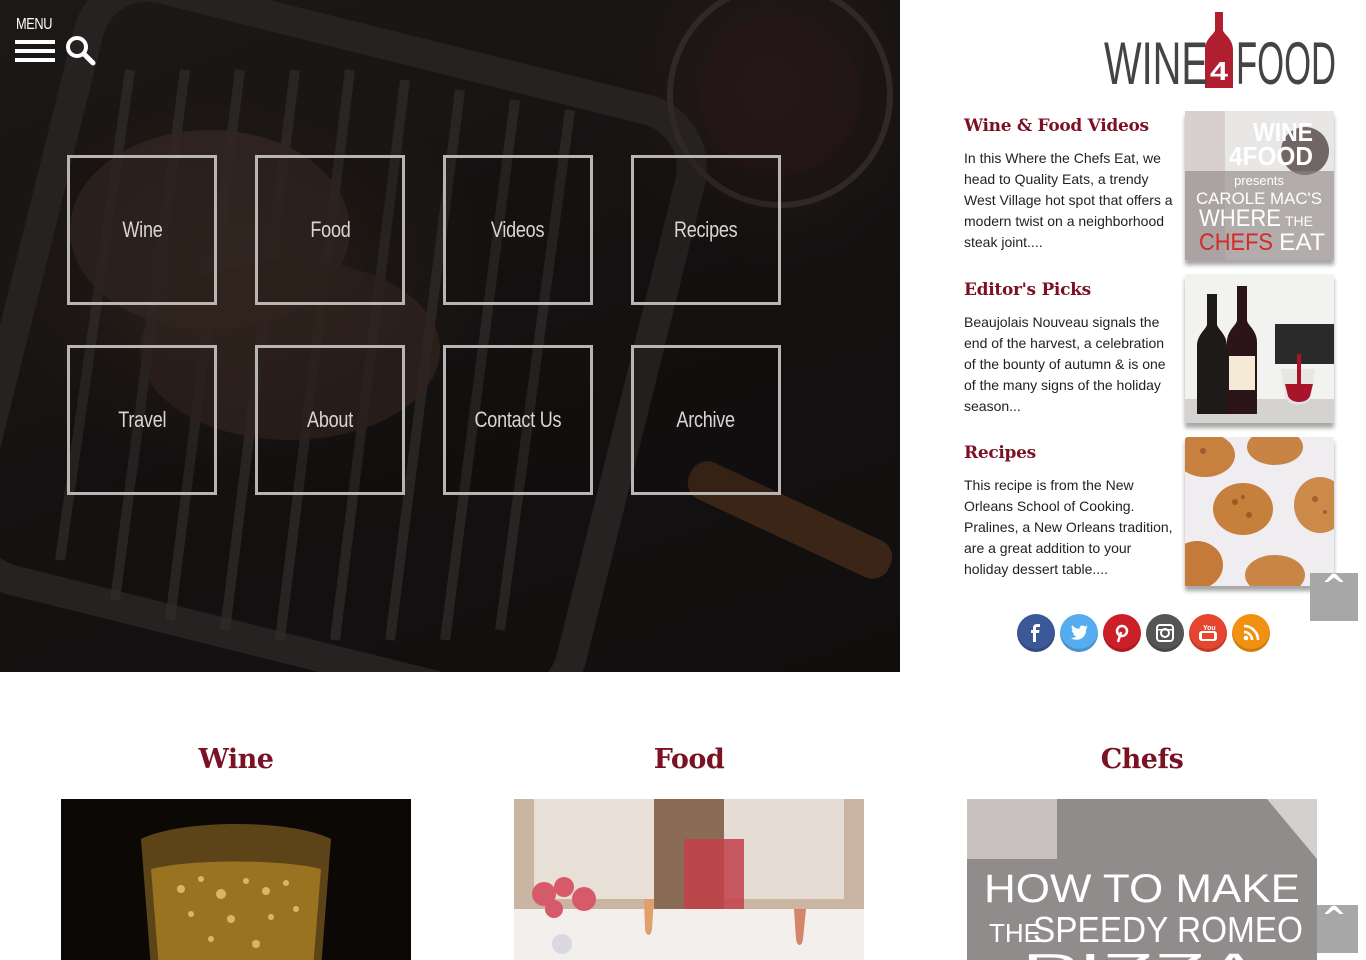  Describe the element at coordinates (1165, 633) in the screenshot. I see `instagram-icon` at that location.